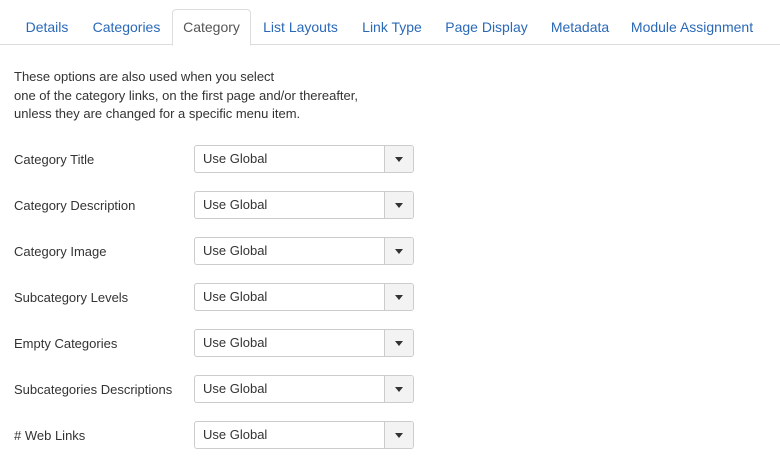  What do you see at coordinates (304, 343) in the screenshot?
I see `empty-categories-select: Use Global` at bounding box center [304, 343].